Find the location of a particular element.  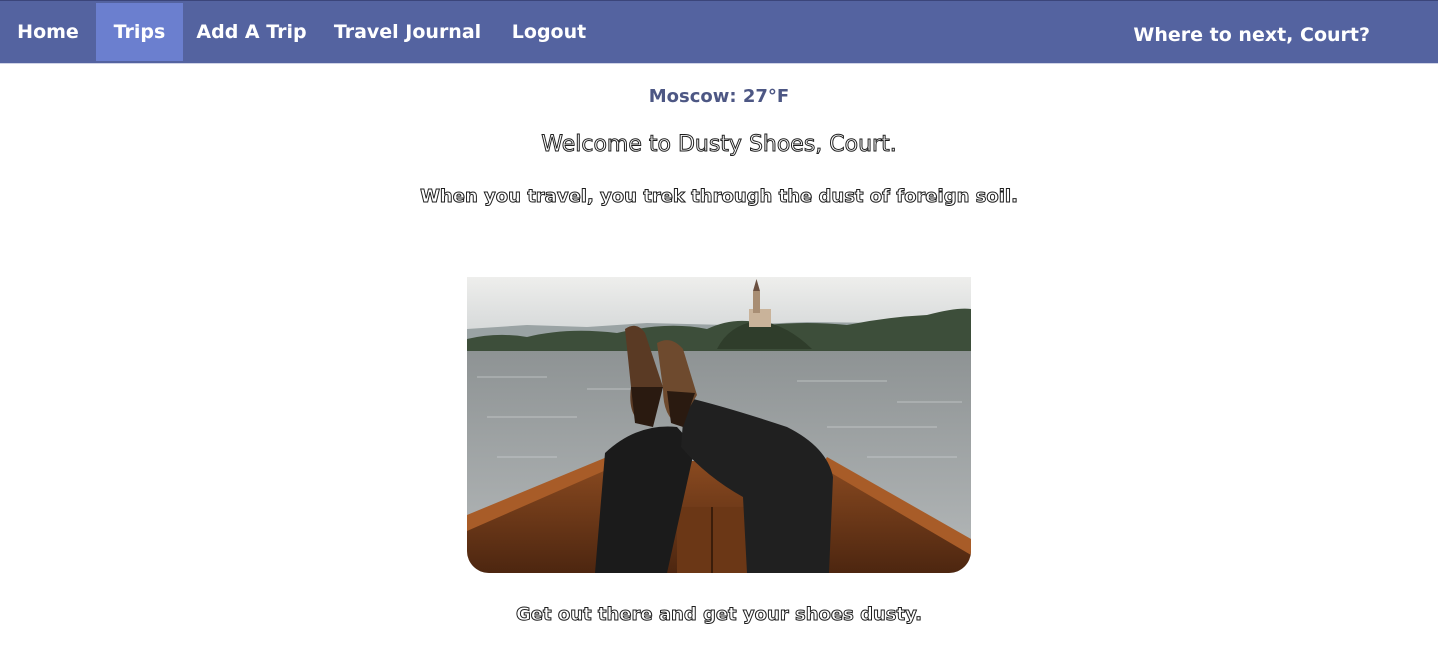

nav-greeting: Where to next, Court? is located at coordinates (1251, 35).